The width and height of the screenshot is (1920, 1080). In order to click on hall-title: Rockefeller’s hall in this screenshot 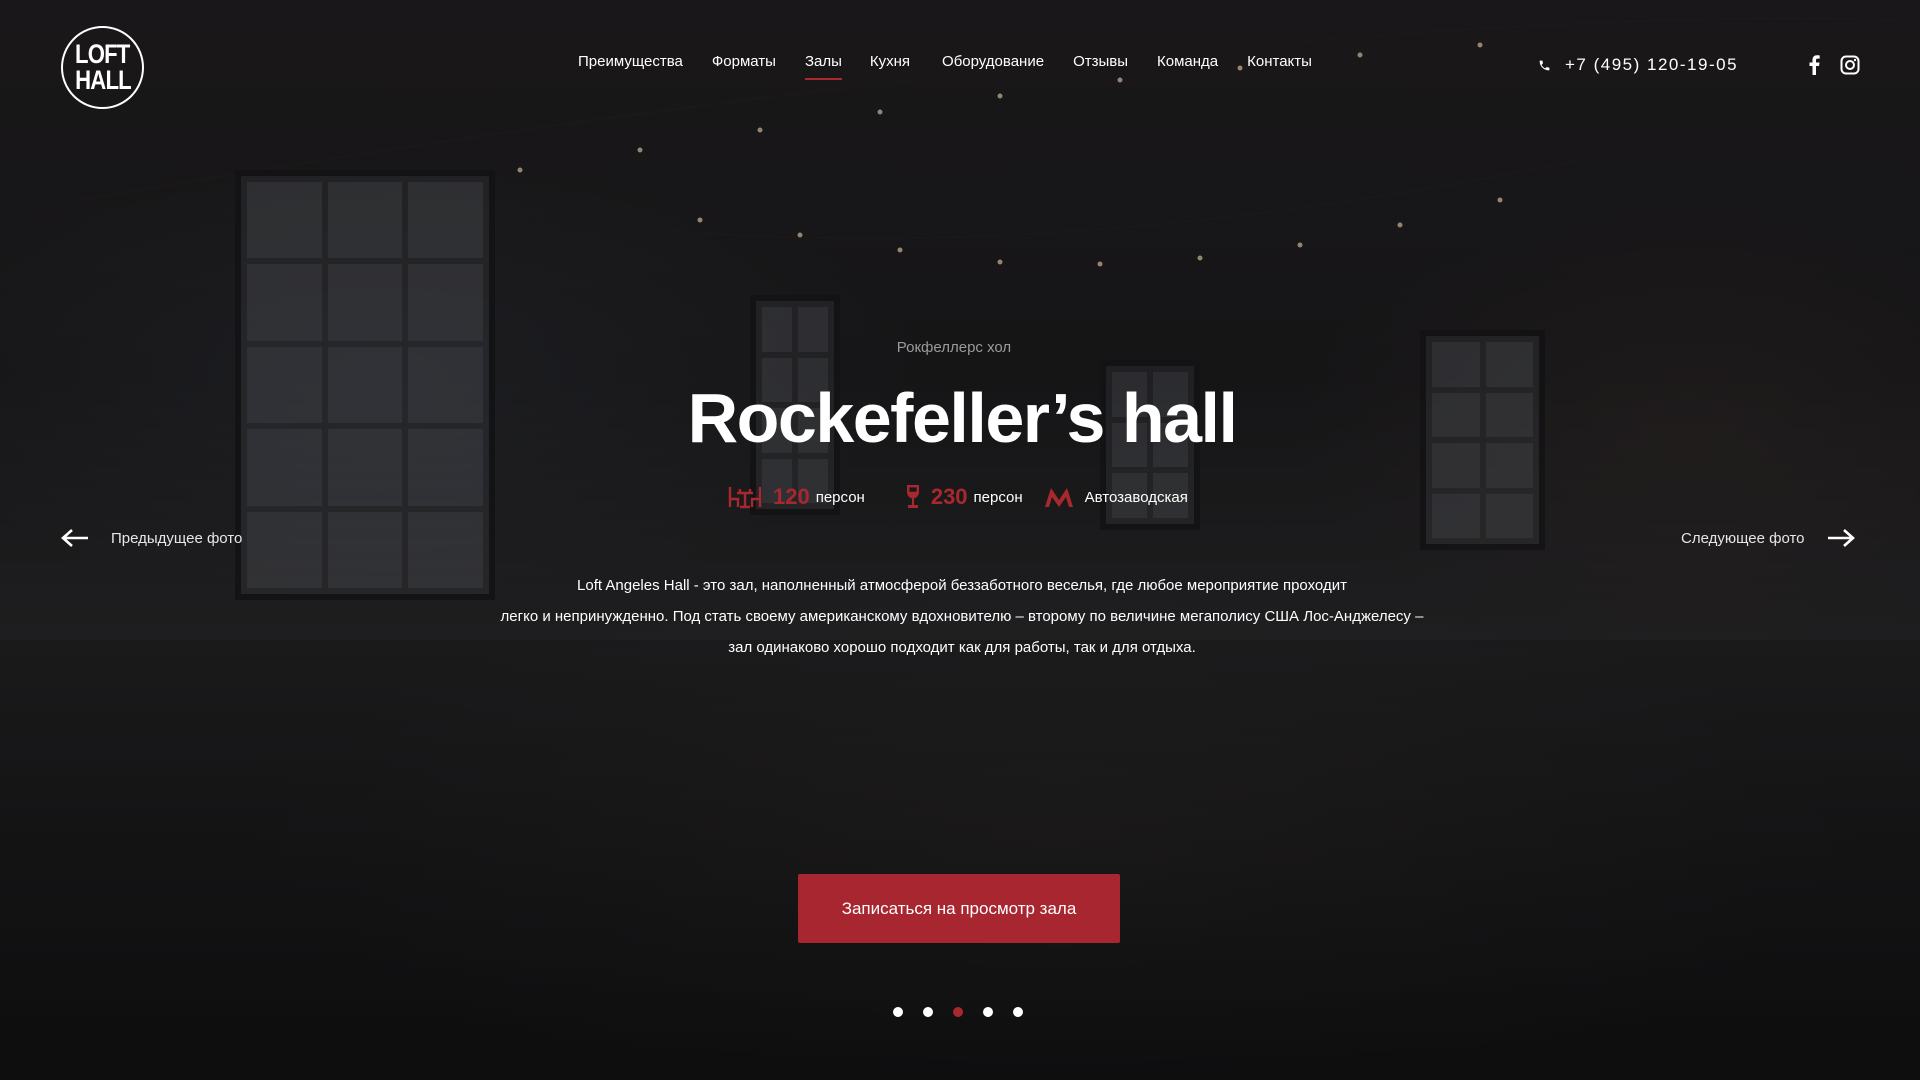, I will do `click(962, 418)`.